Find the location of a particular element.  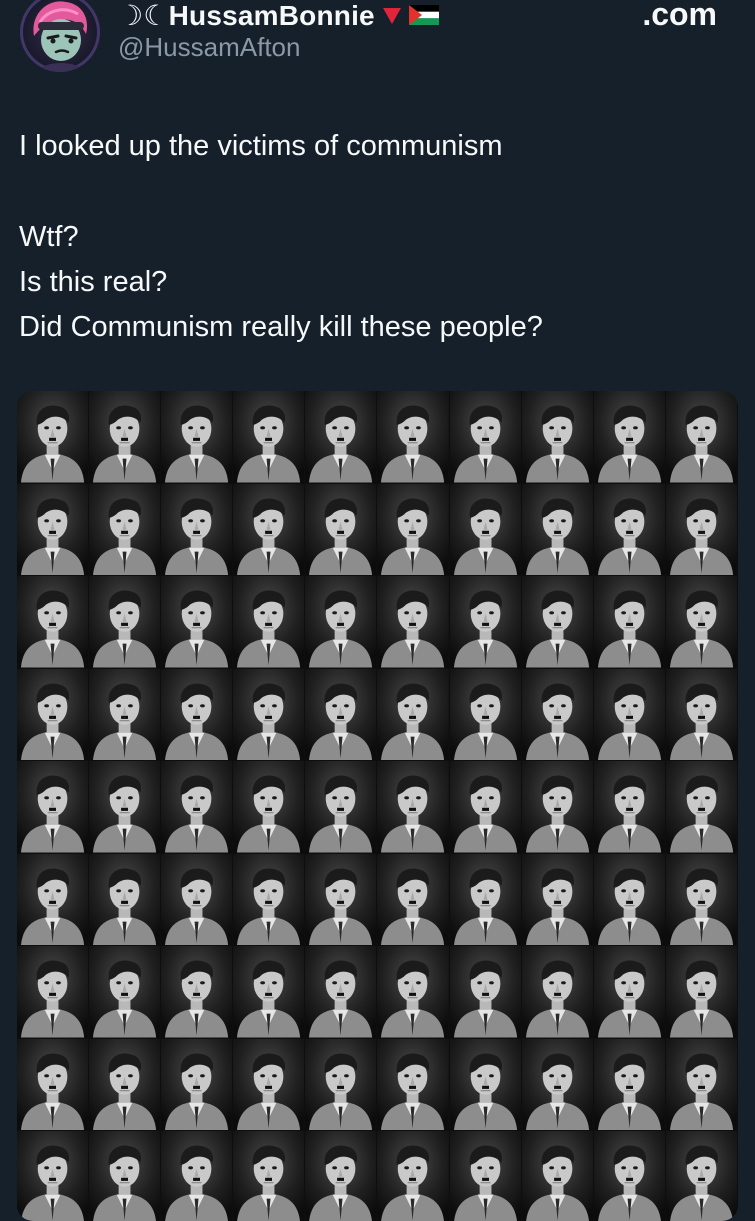

cartoon-character-avatar-icon is located at coordinates (60, 36).